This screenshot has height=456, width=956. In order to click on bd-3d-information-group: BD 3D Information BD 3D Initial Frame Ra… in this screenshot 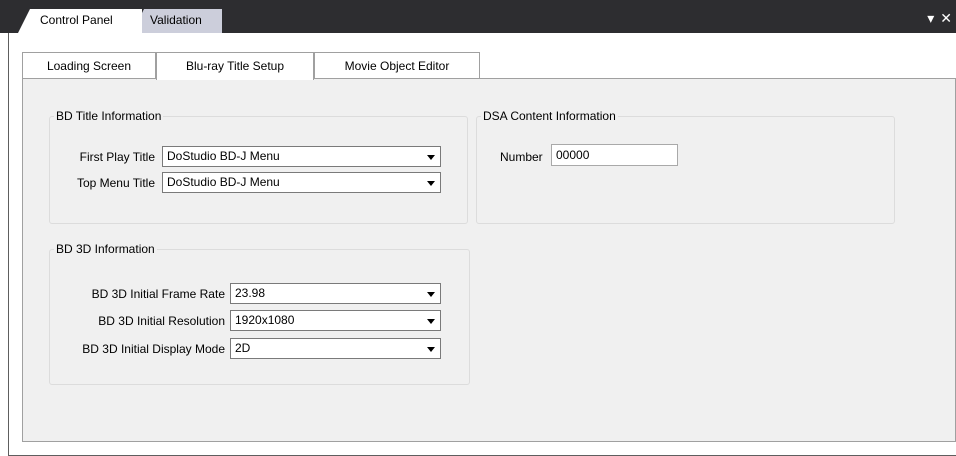, I will do `click(259, 313)`.